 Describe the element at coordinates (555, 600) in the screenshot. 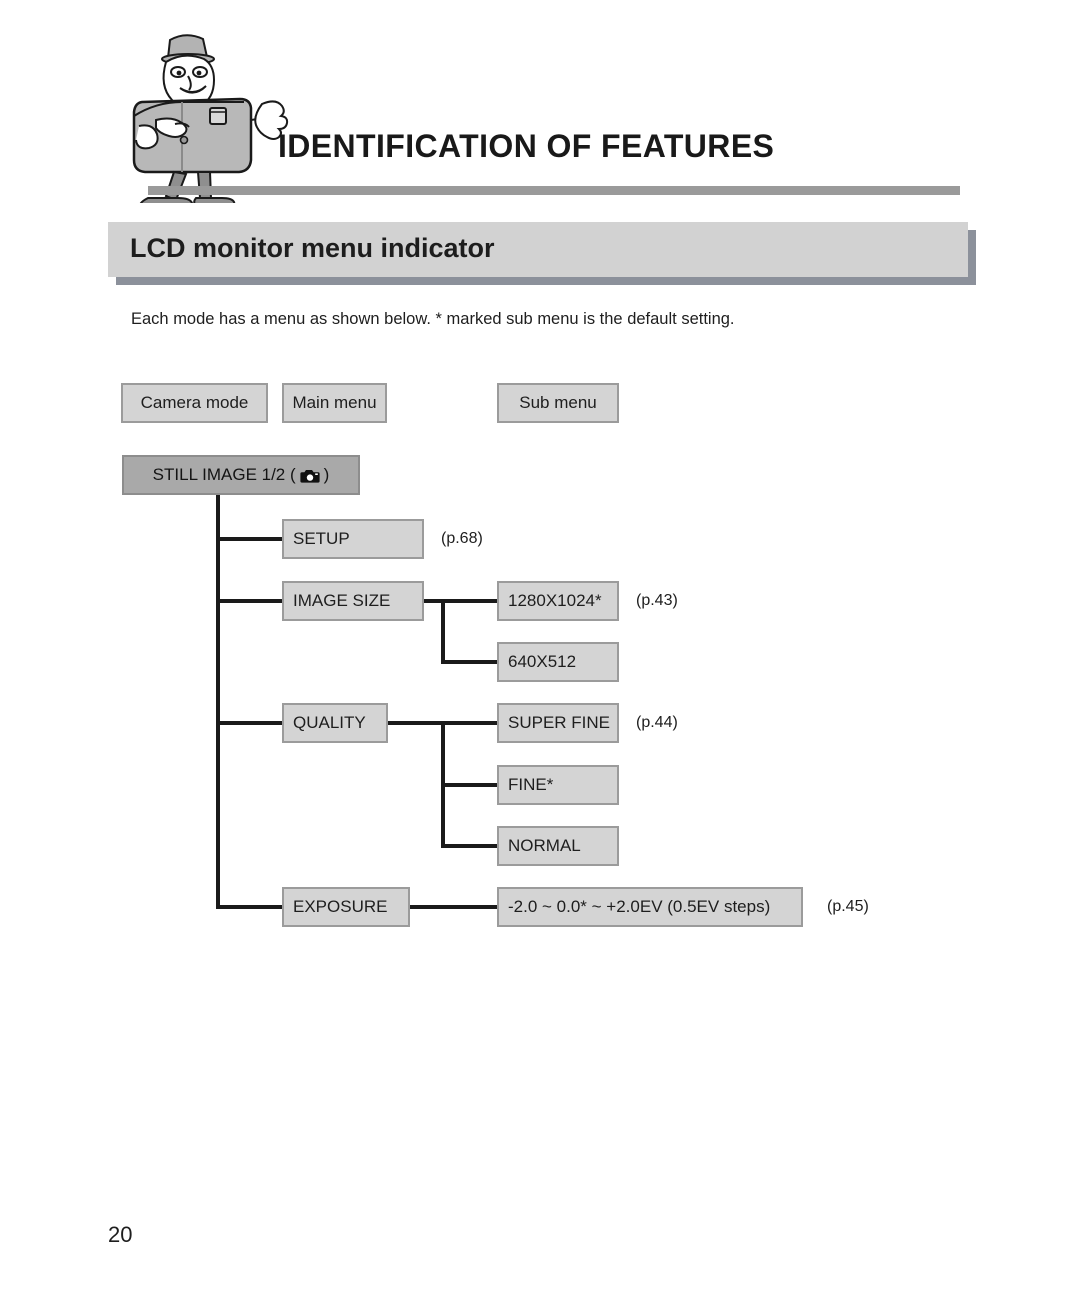

I see `submenu-node-1280x1024-label: 1280X1024*` at that location.